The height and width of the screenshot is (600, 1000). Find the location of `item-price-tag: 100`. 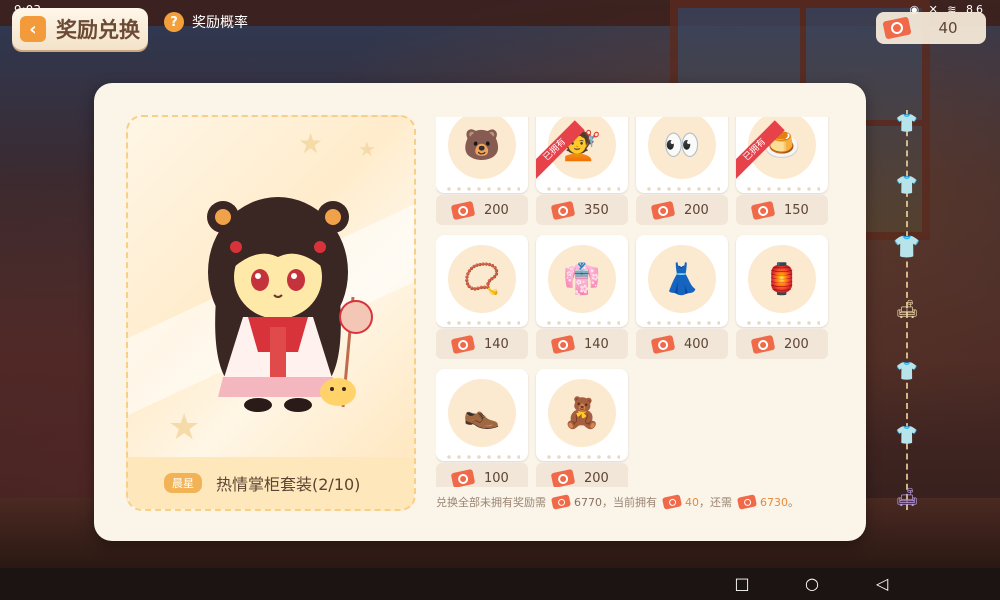

item-price-tag: 100 is located at coordinates (482, 475).